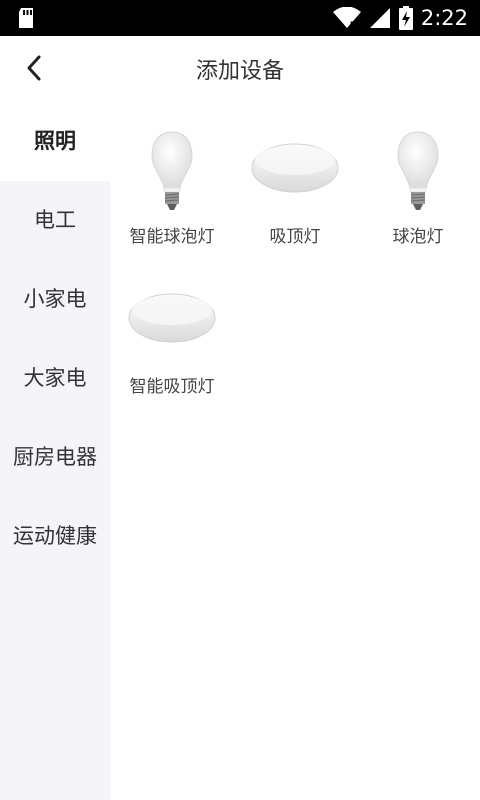  What do you see at coordinates (55, 536) in the screenshot?
I see `category-sports-health: 运动健康` at bounding box center [55, 536].